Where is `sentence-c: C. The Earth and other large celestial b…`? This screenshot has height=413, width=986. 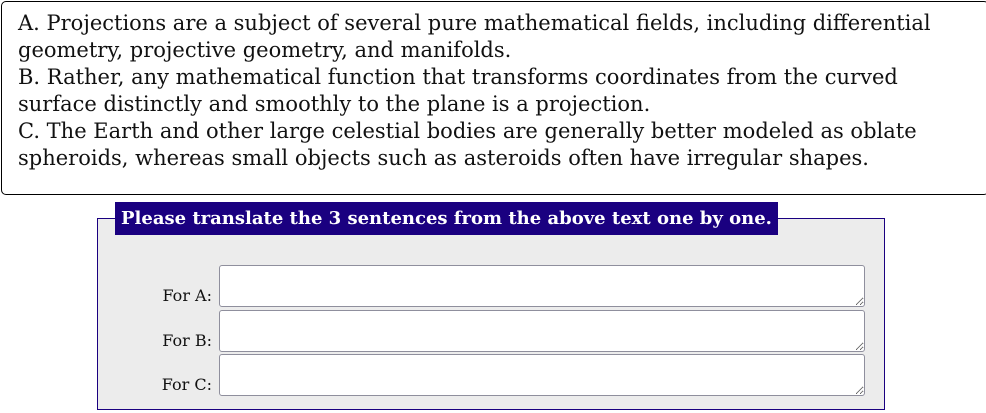 sentence-c: C. The Earth and other large celestial b… is located at coordinates (467, 144).